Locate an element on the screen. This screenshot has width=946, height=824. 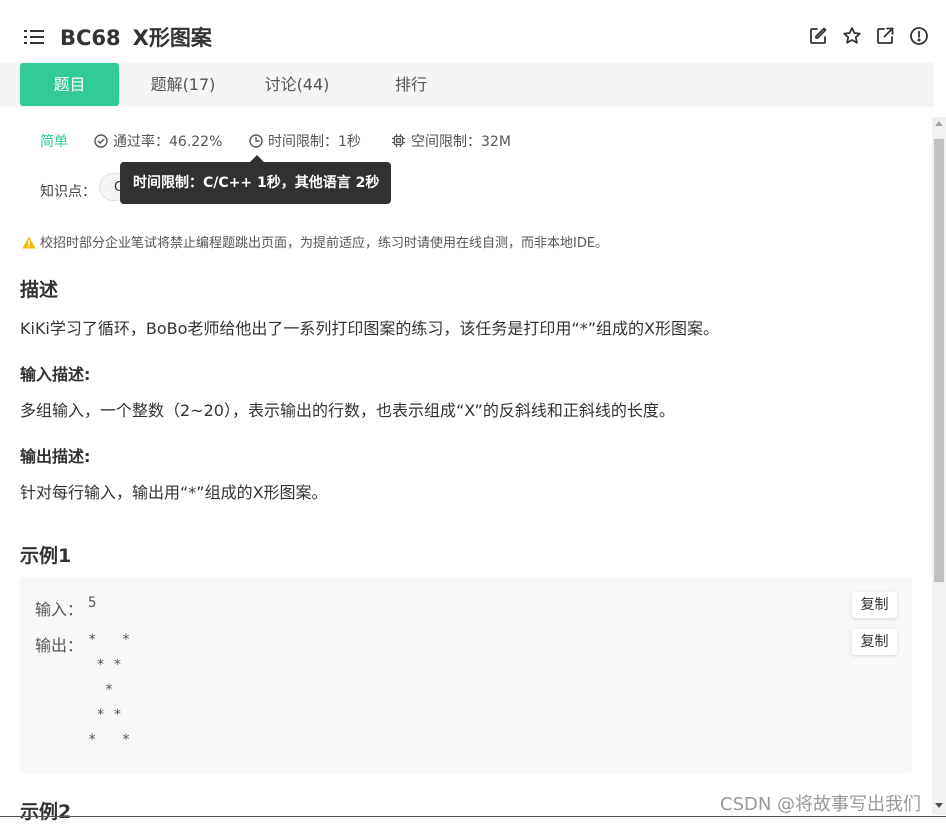
tooltip-arrow is located at coordinates (257, 158).